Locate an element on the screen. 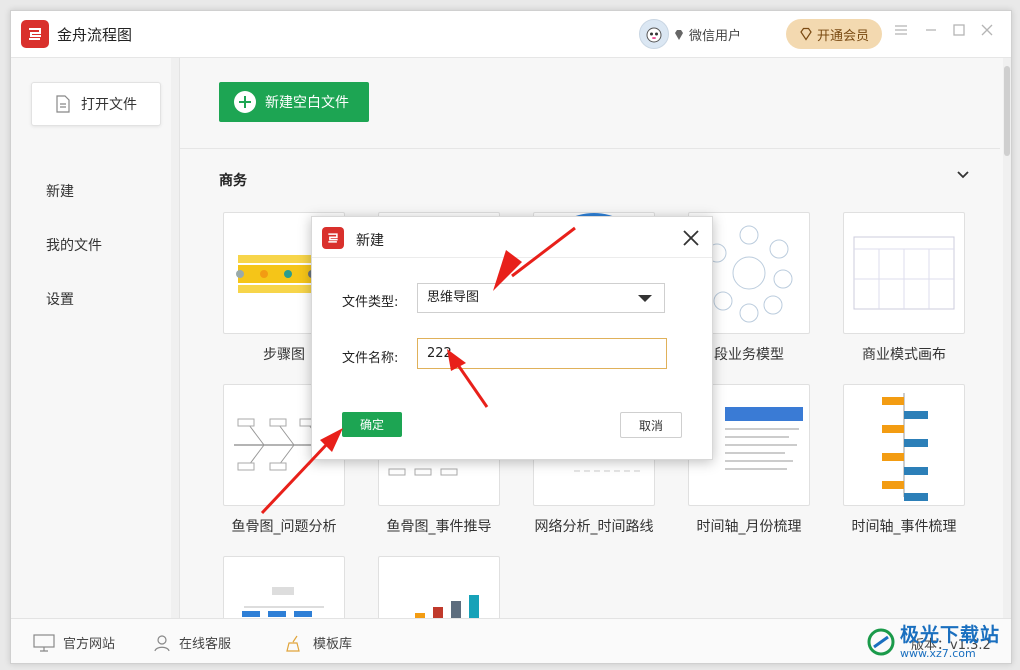  template-label: 网络分析_时间路线 is located at coordinates (594, 527).